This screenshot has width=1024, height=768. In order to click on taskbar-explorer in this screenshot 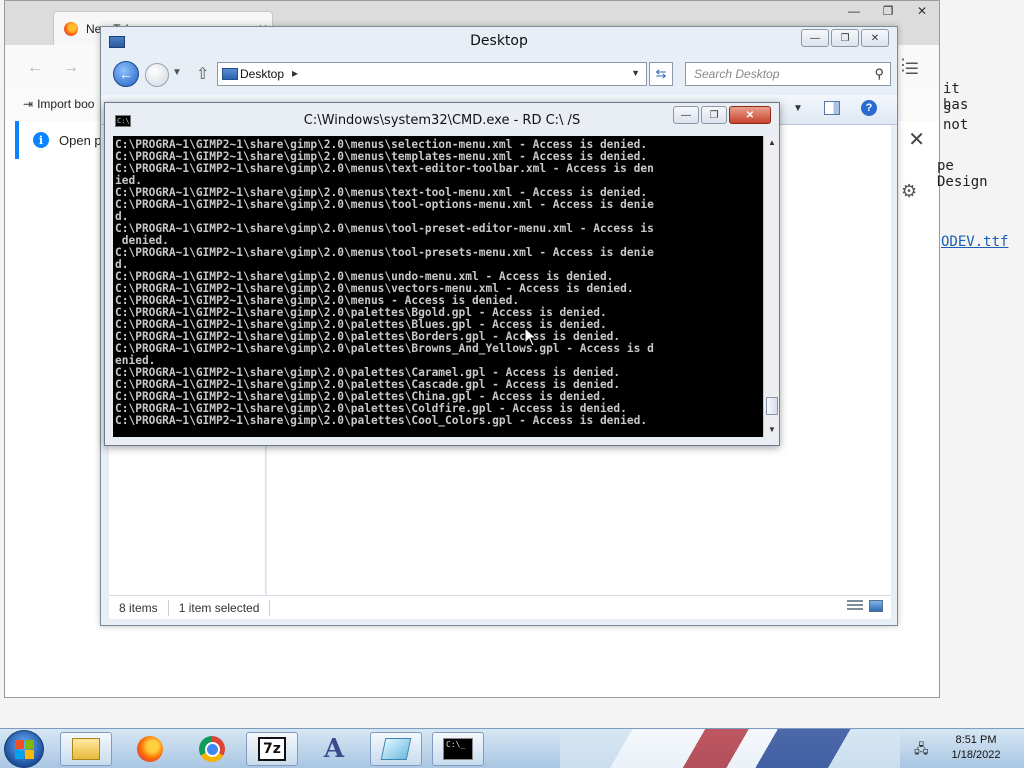, I will do `click(86, 749)`.